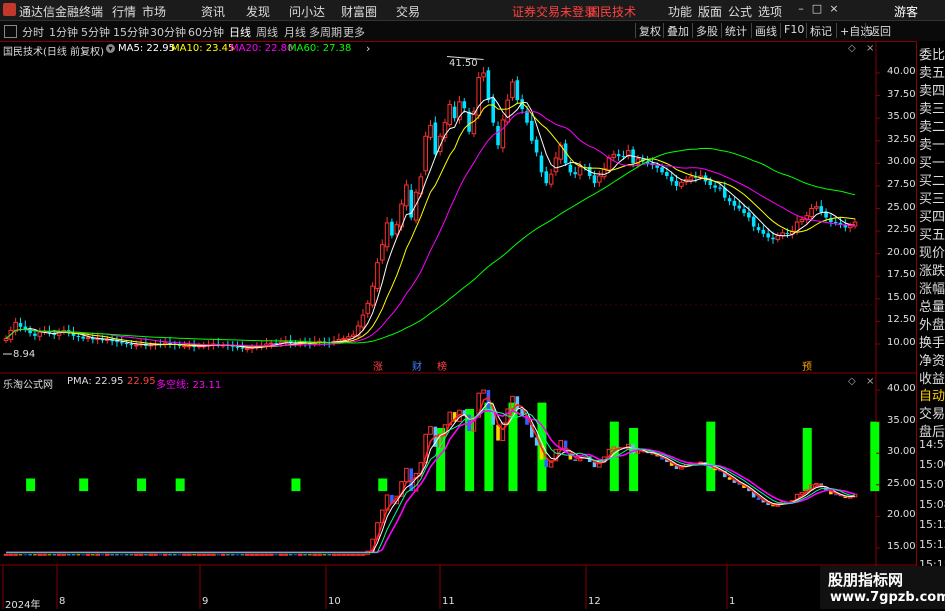  I want to click on quote-item-9: 买四, so click(932, 217).